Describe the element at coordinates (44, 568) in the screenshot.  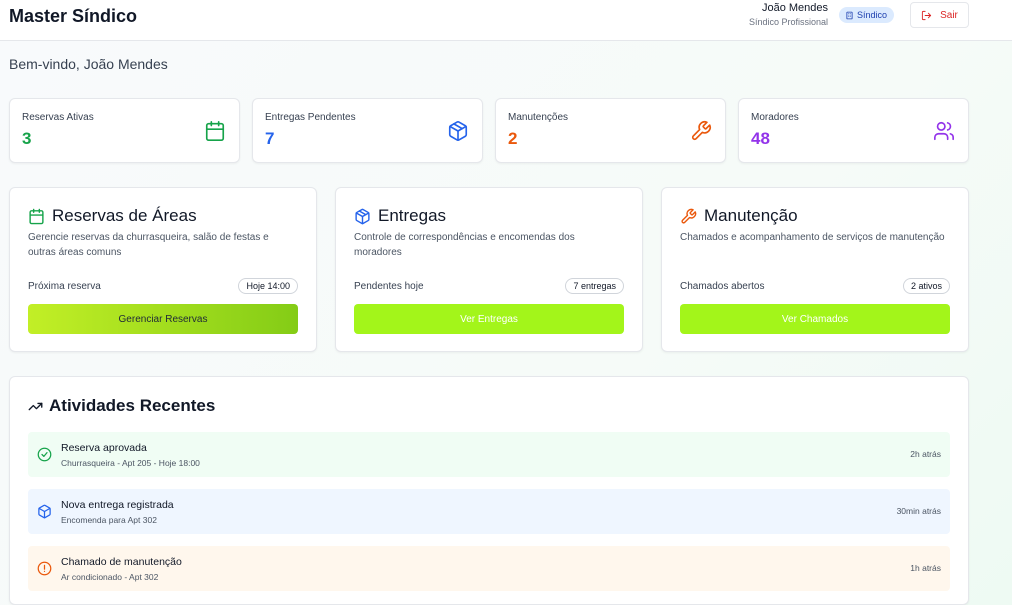
I see `alert-circle-icon` at that location.